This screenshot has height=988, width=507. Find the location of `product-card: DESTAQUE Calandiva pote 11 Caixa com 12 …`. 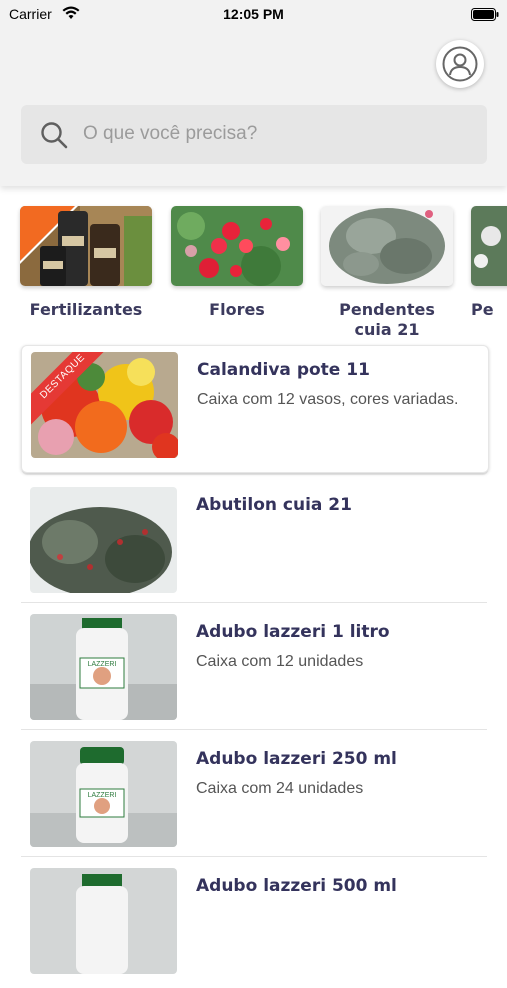

product-card: DESTAQUE Calandiva pote 11 Caixa com 12 … is located at coordinates (255, 409).